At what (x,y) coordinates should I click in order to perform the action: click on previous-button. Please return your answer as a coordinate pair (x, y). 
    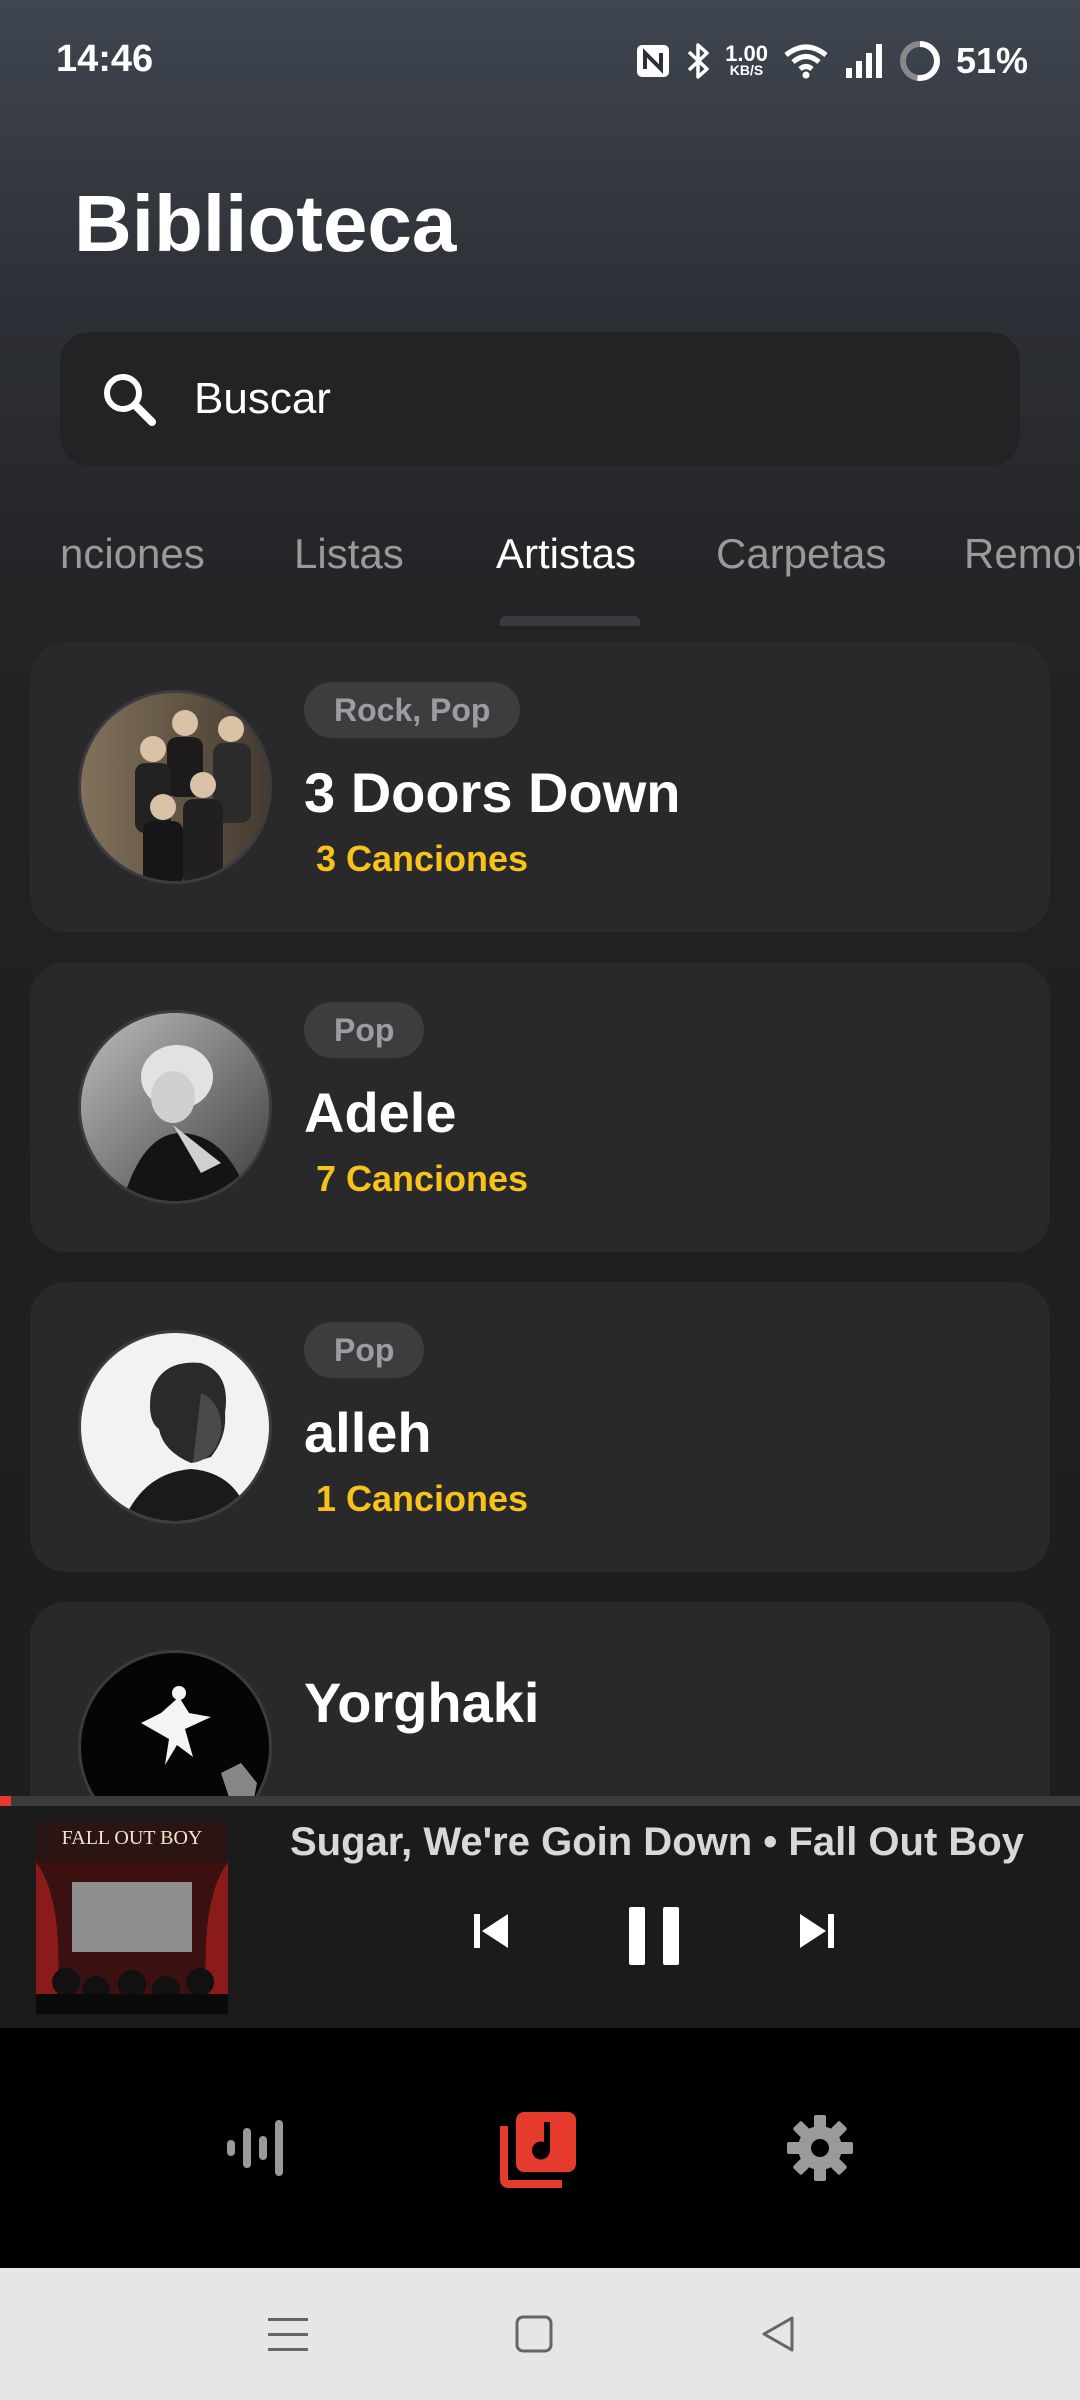
    Looking at the image, I should click on (491, 1931).